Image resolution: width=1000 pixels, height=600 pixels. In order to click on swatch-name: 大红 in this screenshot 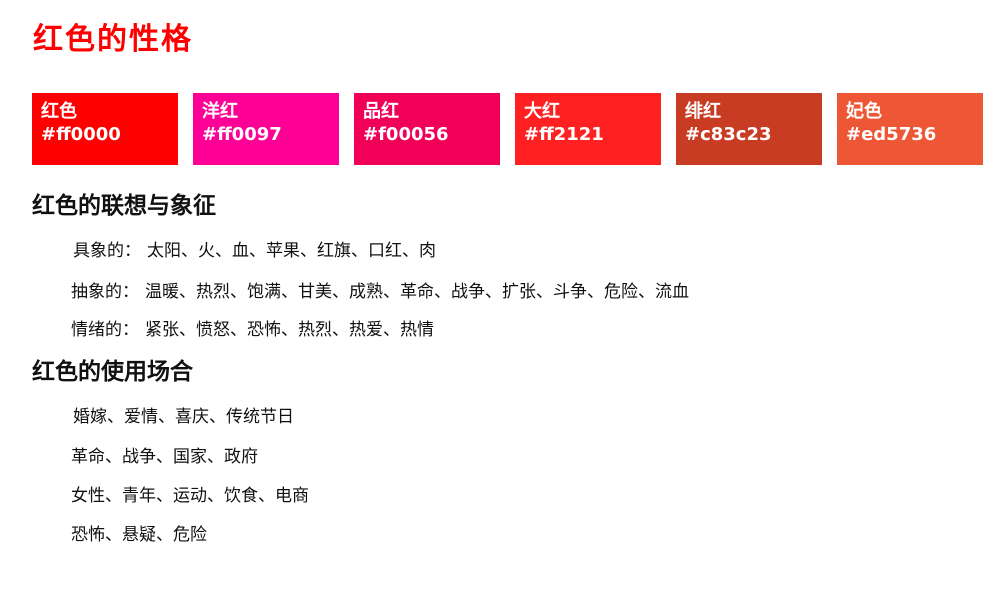, I will do `click(542, 111)`.